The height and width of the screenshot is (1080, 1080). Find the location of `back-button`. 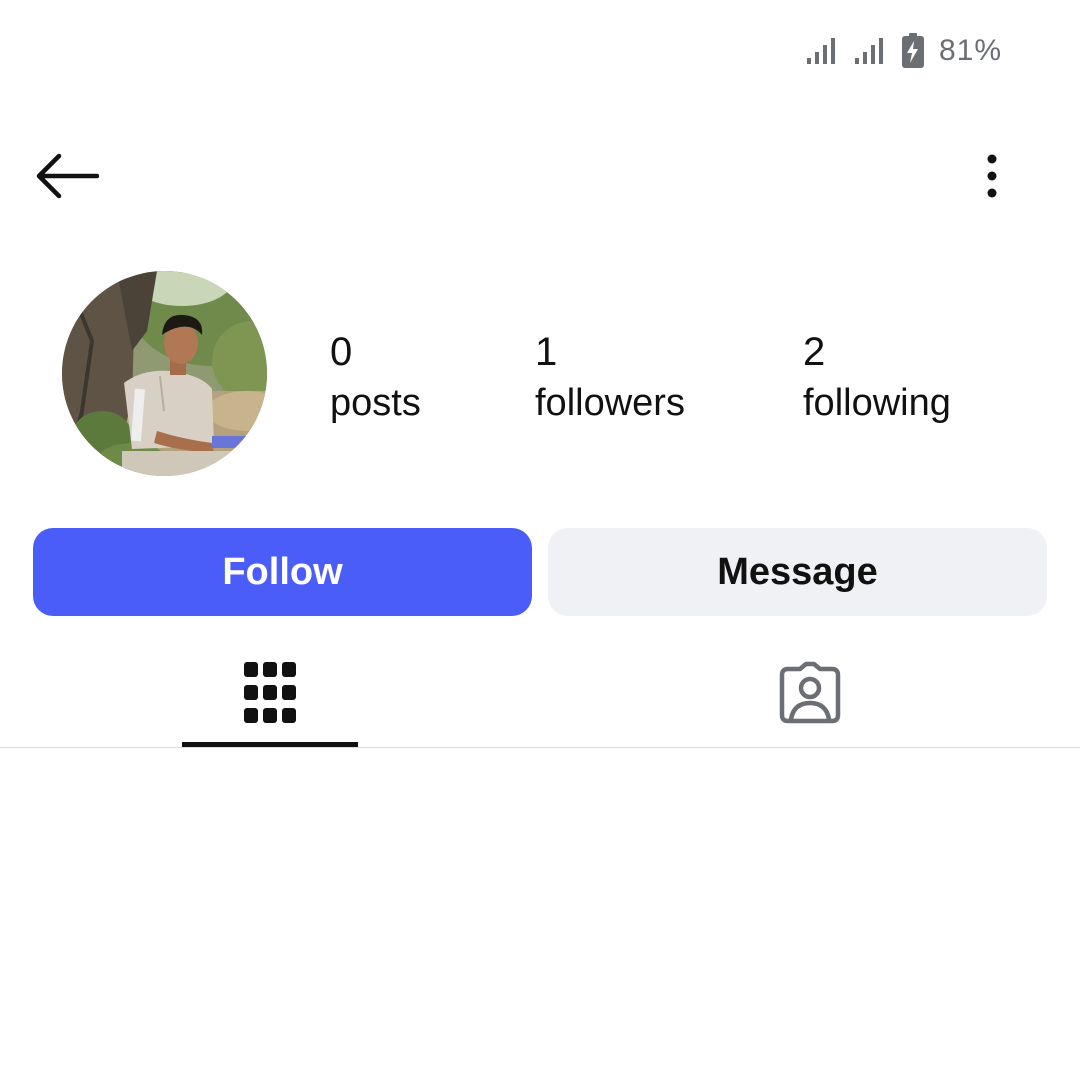

back-button is located at coordinates (66, 176).